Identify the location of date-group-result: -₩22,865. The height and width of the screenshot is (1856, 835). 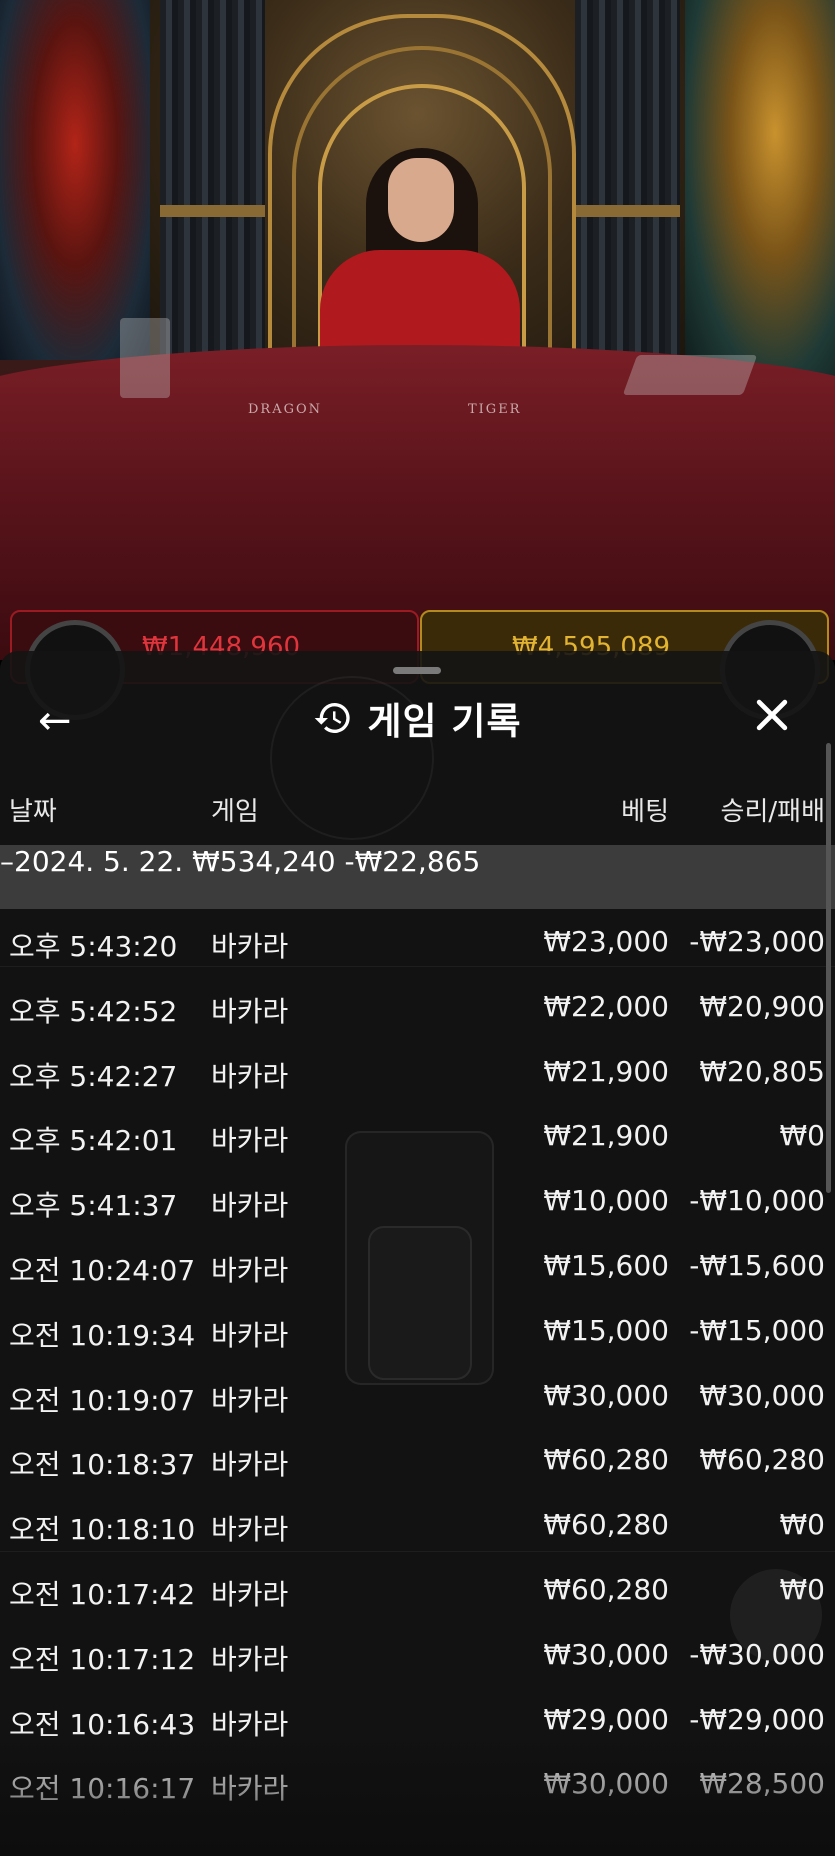
(412, 861).